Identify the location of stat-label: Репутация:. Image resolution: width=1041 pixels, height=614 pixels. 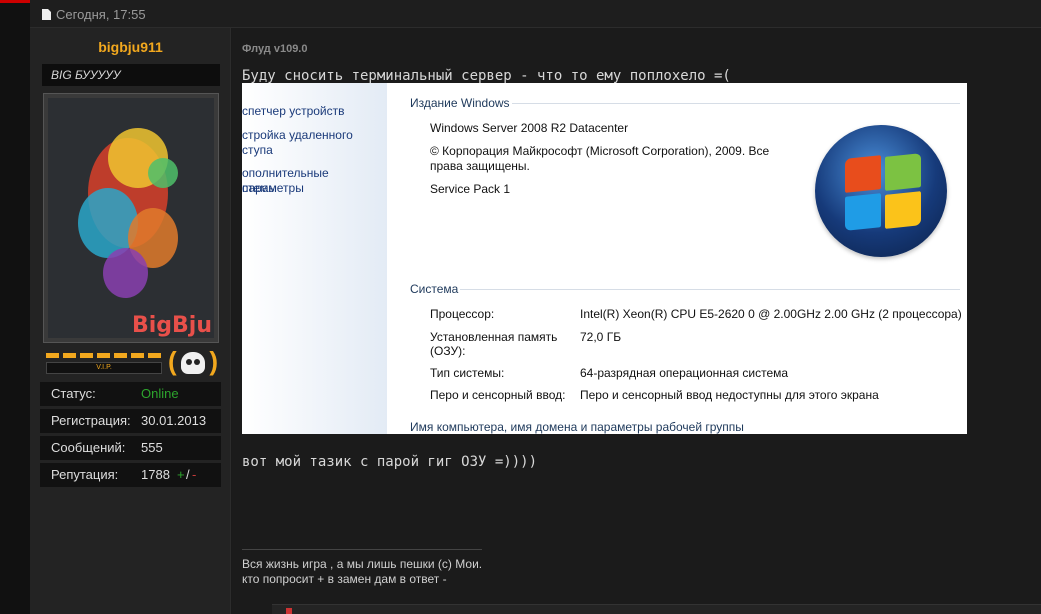
(85, 474).